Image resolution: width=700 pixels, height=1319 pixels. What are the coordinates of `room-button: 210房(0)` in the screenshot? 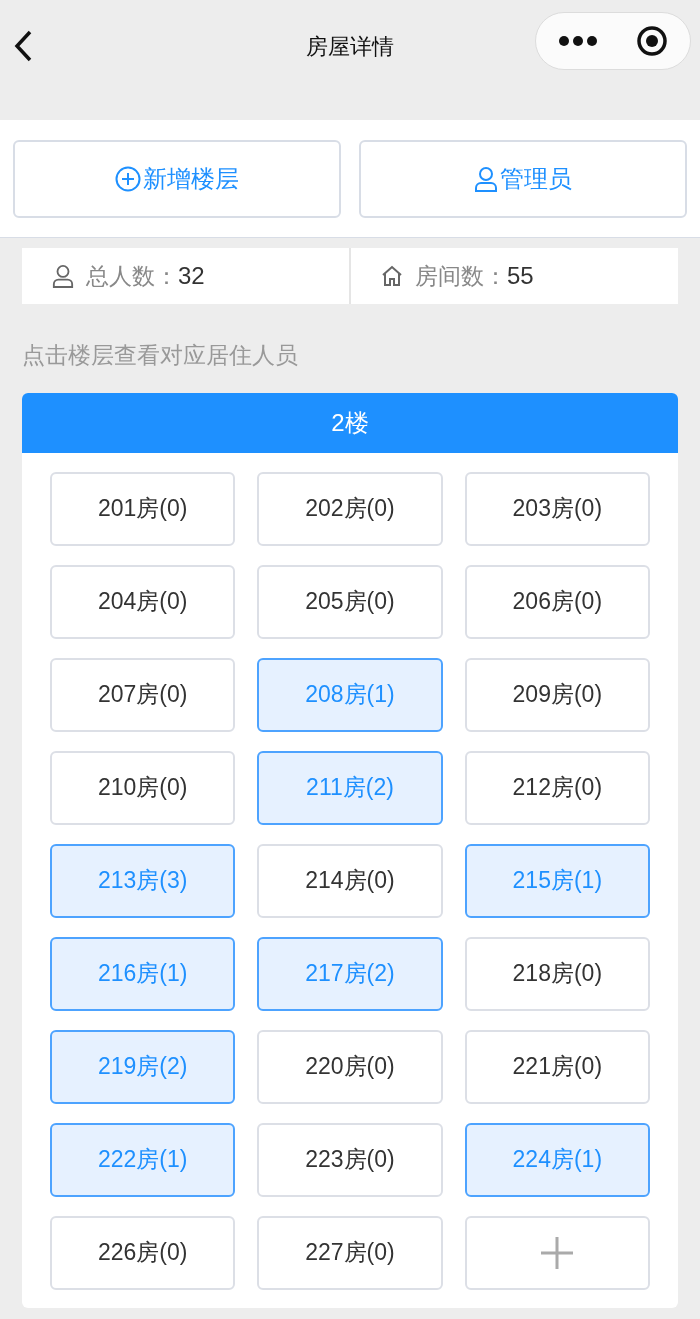 It's located at (143, 787).